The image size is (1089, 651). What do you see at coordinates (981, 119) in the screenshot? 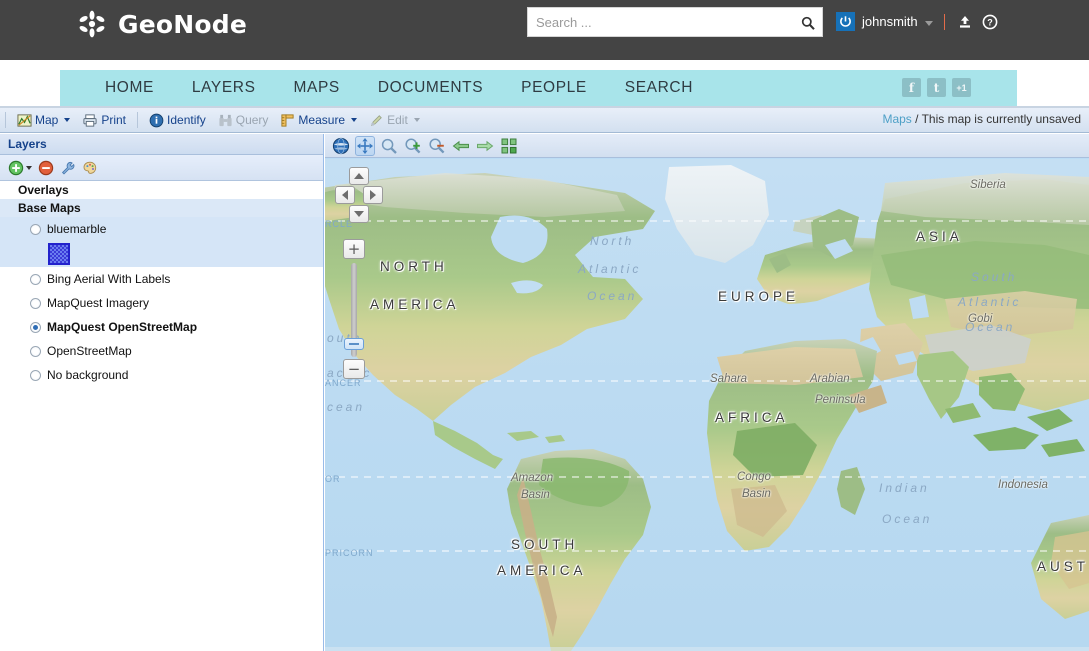
I see `map-save-status: Maps / This map is currently unsaved` at bounding box center [981, 119].